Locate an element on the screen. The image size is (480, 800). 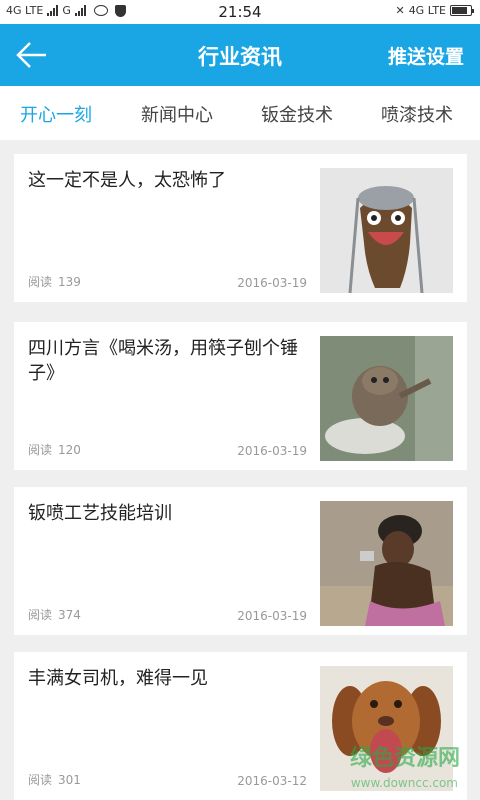
mute-icon: ✕ is located at coordinates (400, 10).